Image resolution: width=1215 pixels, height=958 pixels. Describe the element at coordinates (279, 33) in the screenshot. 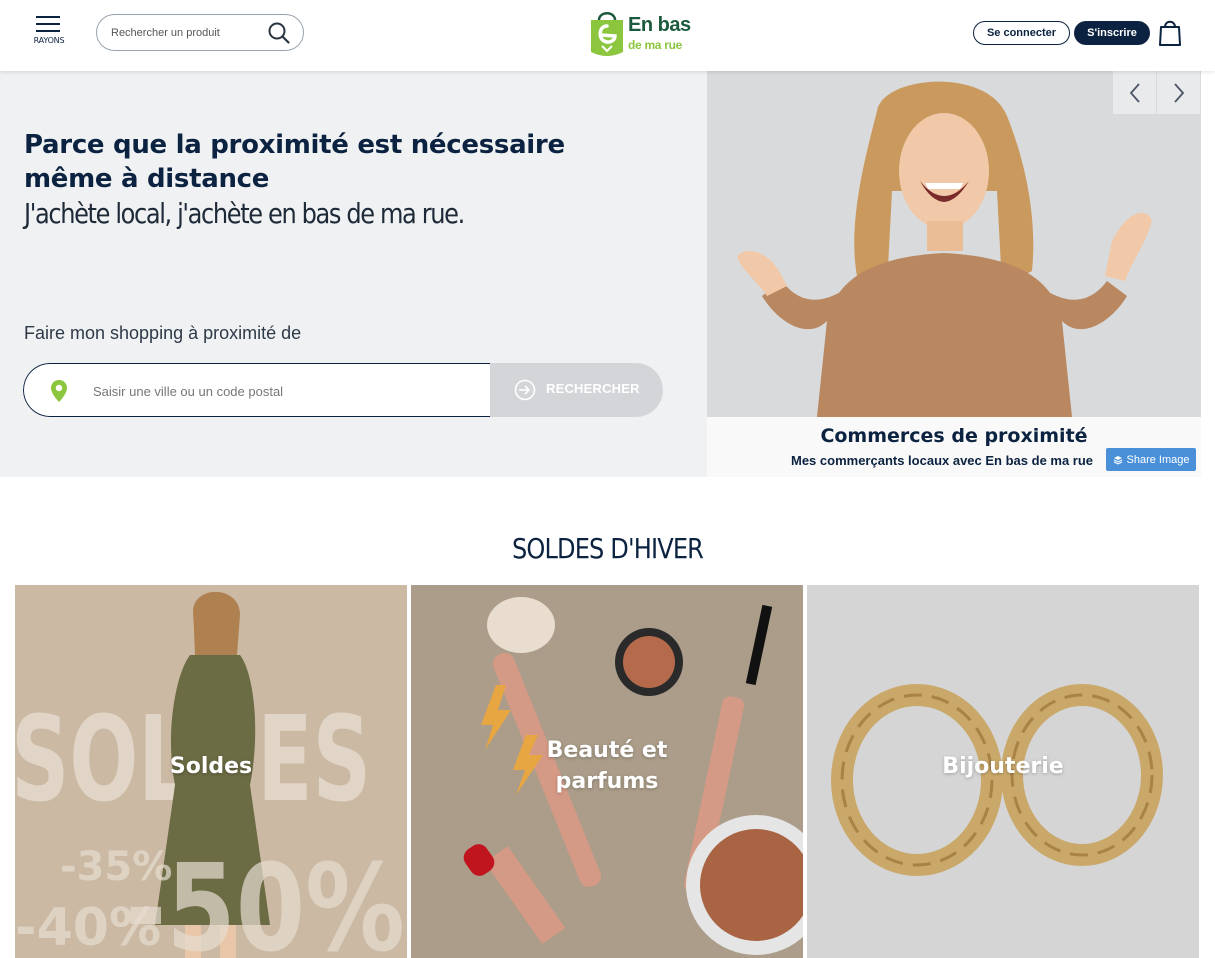

I see `search-icon` at that location.